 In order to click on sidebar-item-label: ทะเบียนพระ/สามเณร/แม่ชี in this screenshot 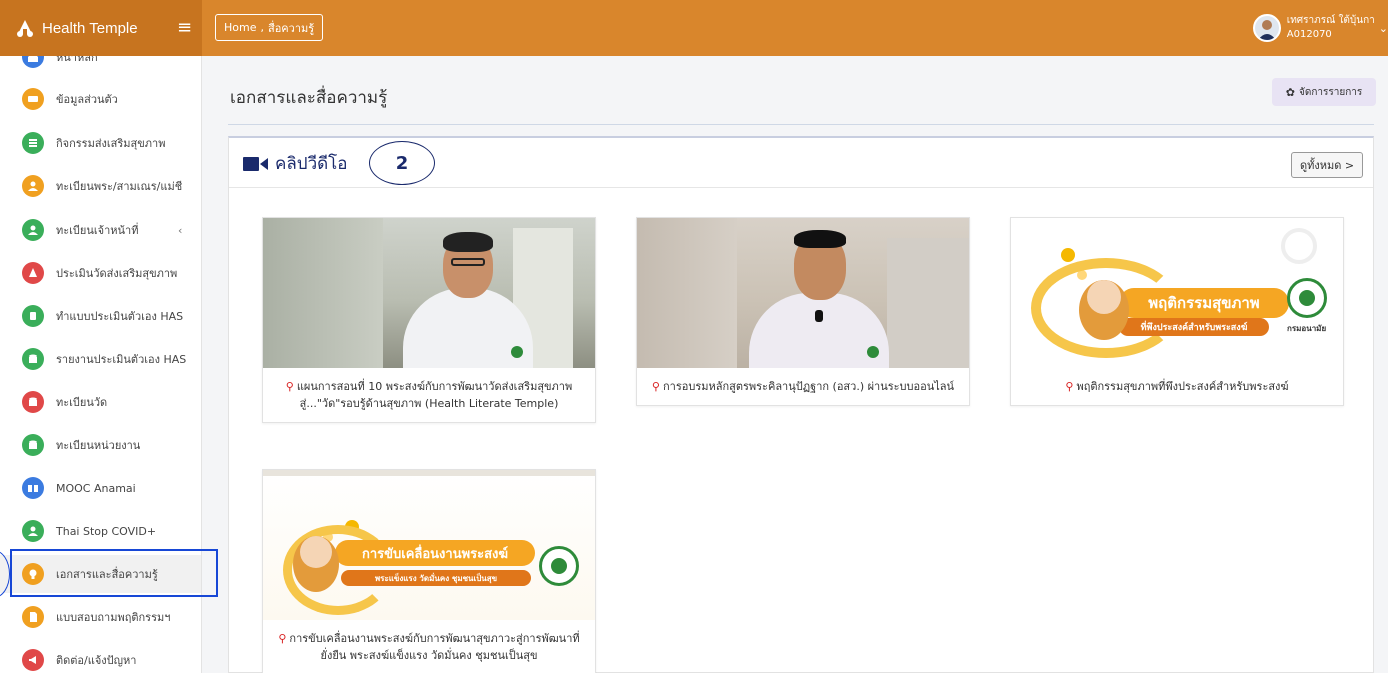, I will do `click(119, 186)`.